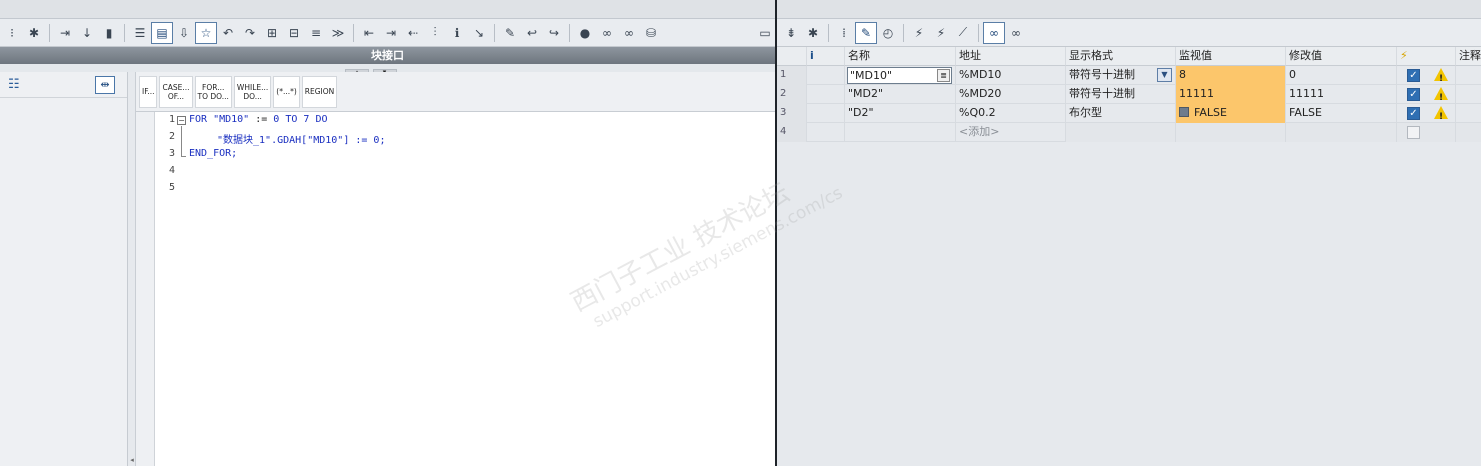 This screenshot has width=1481, height=466. I want to click on name-cell: "MD10" ≣, so click(900, 75).